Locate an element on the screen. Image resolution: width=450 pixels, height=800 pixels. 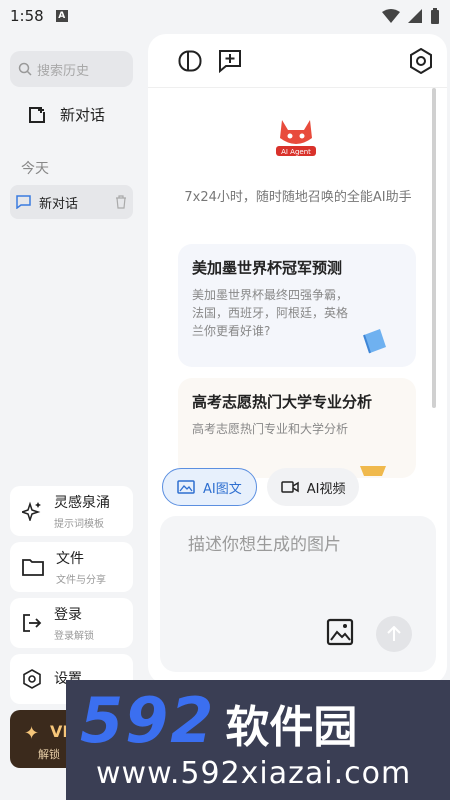
menu-title: 灵感泉涌 is located at coordinates (82, 503).